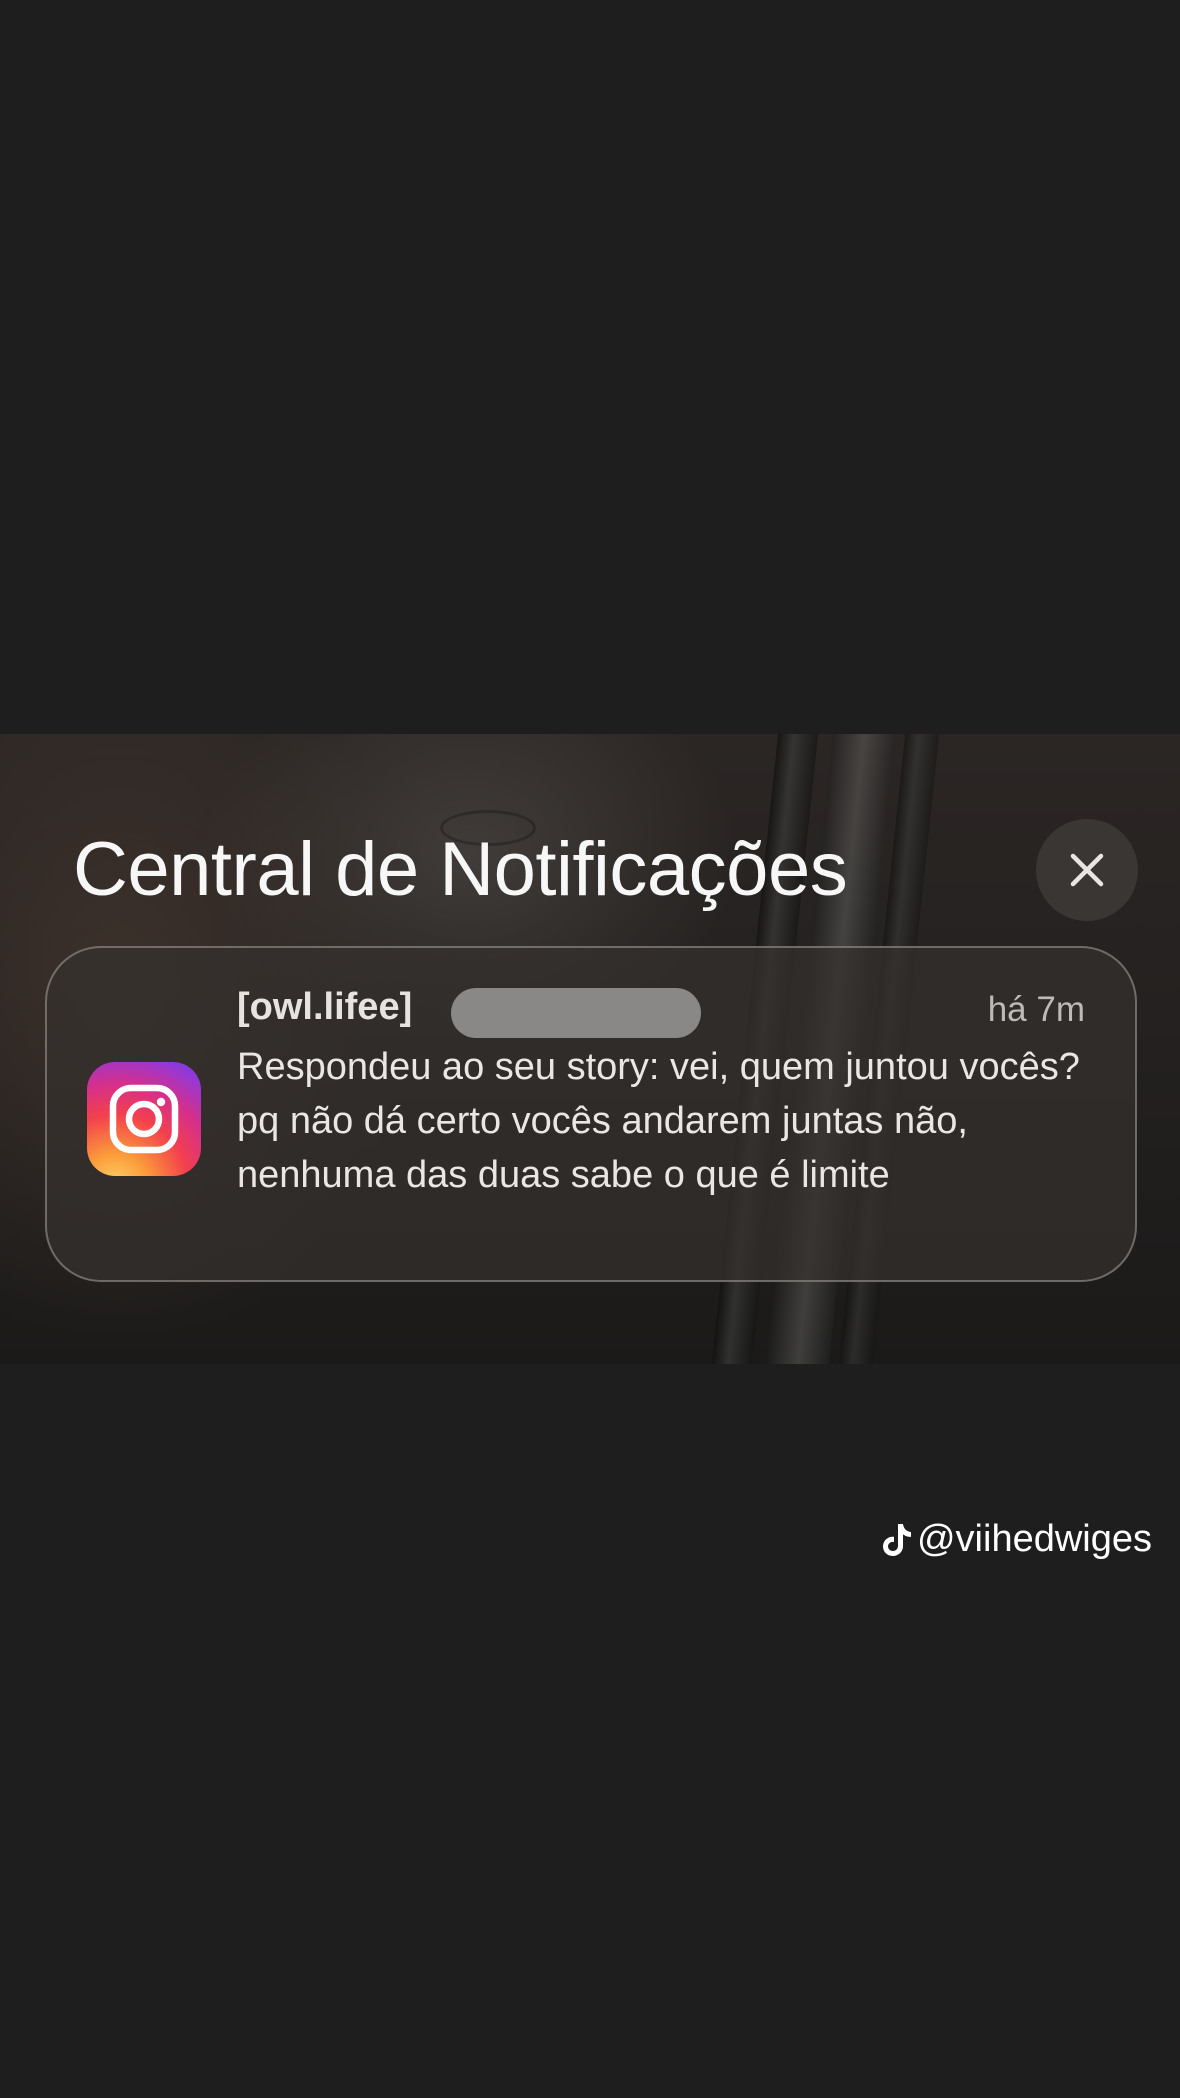 Image resolution: width=1180 pixels, height=2098 pixels. I want to click on watermark: @viihedwiges, so click(1015, 1539).